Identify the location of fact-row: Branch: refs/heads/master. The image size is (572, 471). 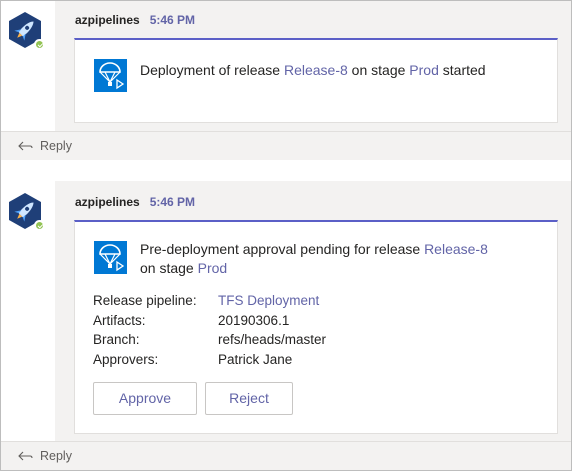
(209, 340).